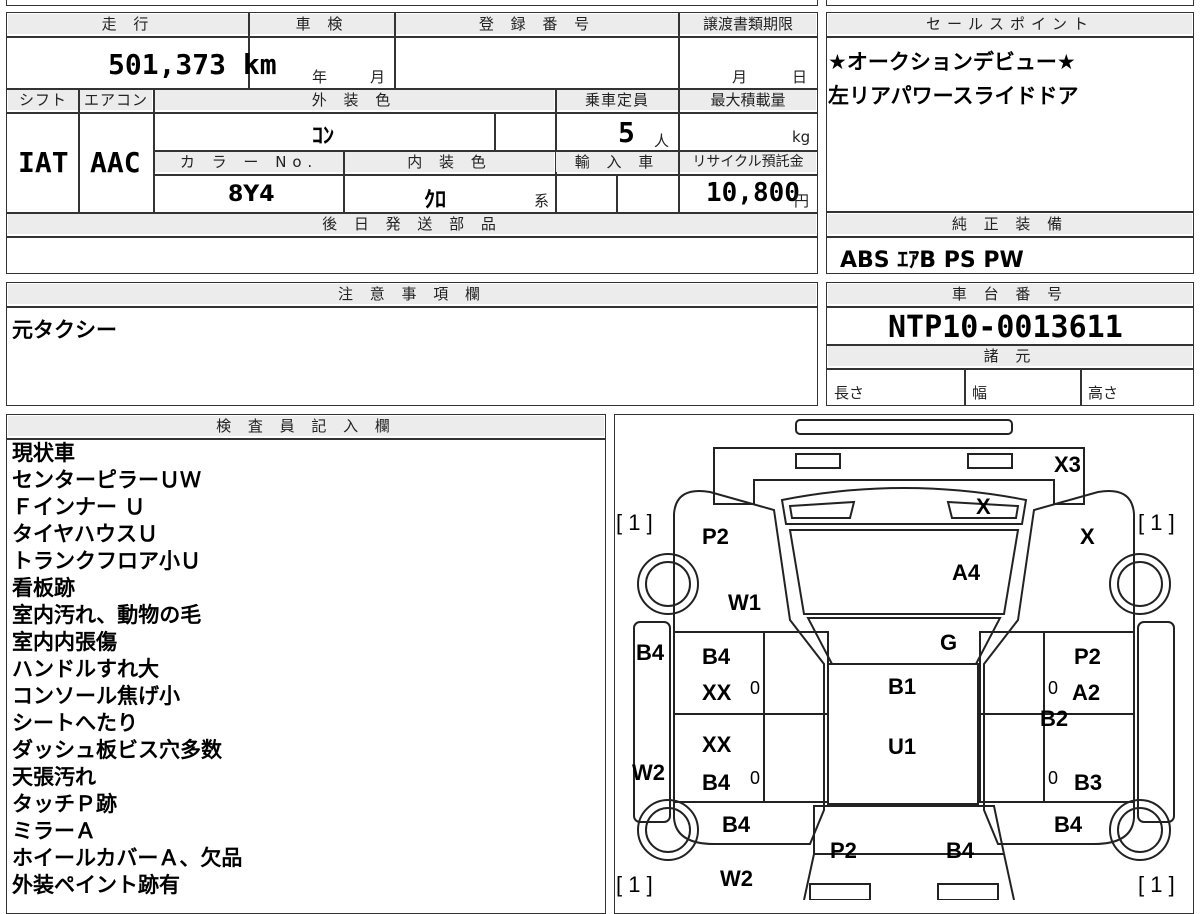  I want to click on inspection-year-unit: 年, so click(320, 77).